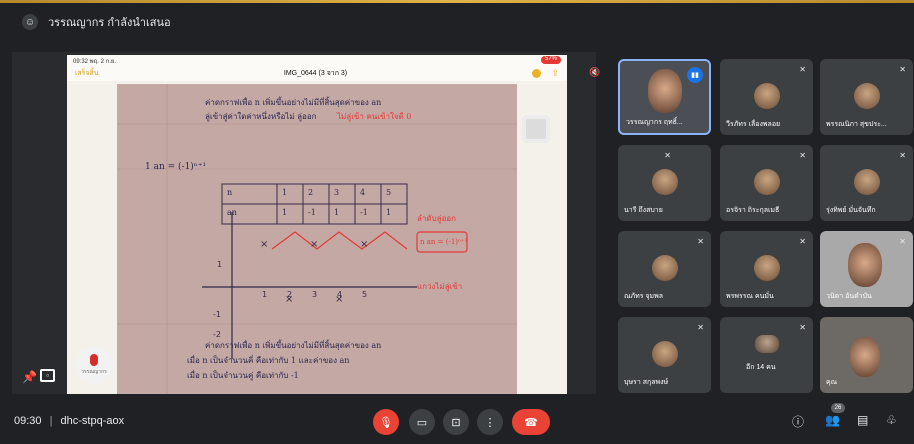 This screenshot has width=914, height=444. Describe the element at coordinates (644, 296) in the screenshot. I see `participant-name: ณภัทร จุมพล` at that location.